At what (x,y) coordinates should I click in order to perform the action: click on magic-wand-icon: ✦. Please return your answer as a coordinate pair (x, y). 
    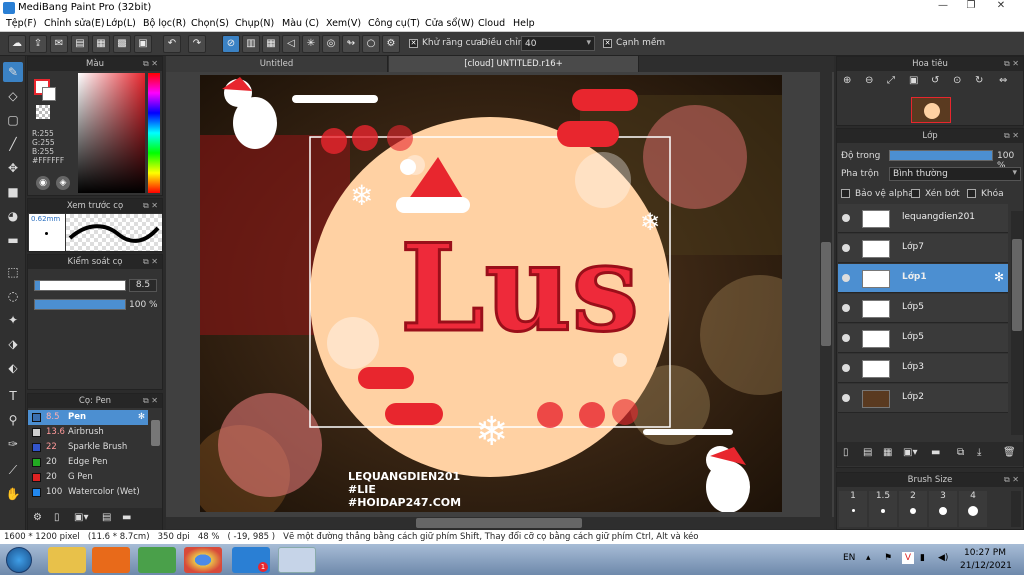
    Looking at the image, I should click on (13, 320).